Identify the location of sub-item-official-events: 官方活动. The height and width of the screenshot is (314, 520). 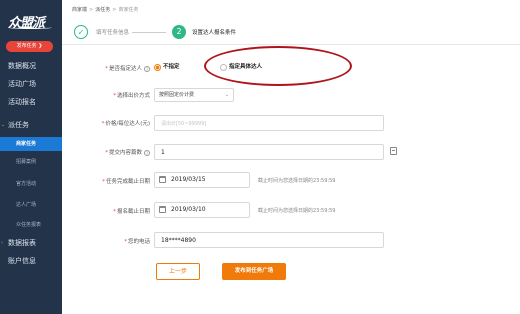
(31, 184).